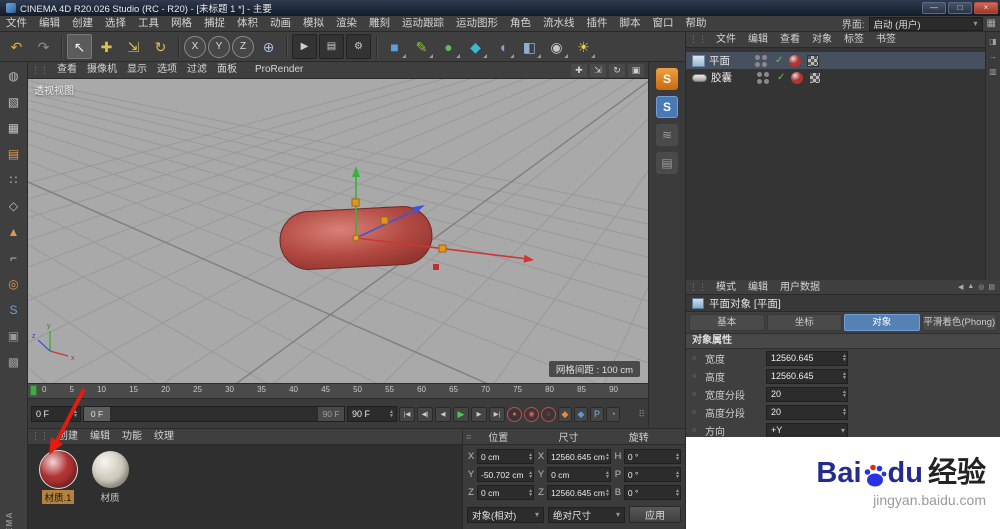  What do you see at coordinates (630, 23) in the screenshot?
I see `menu-item: 脚本` at bounding box center [630, 23].